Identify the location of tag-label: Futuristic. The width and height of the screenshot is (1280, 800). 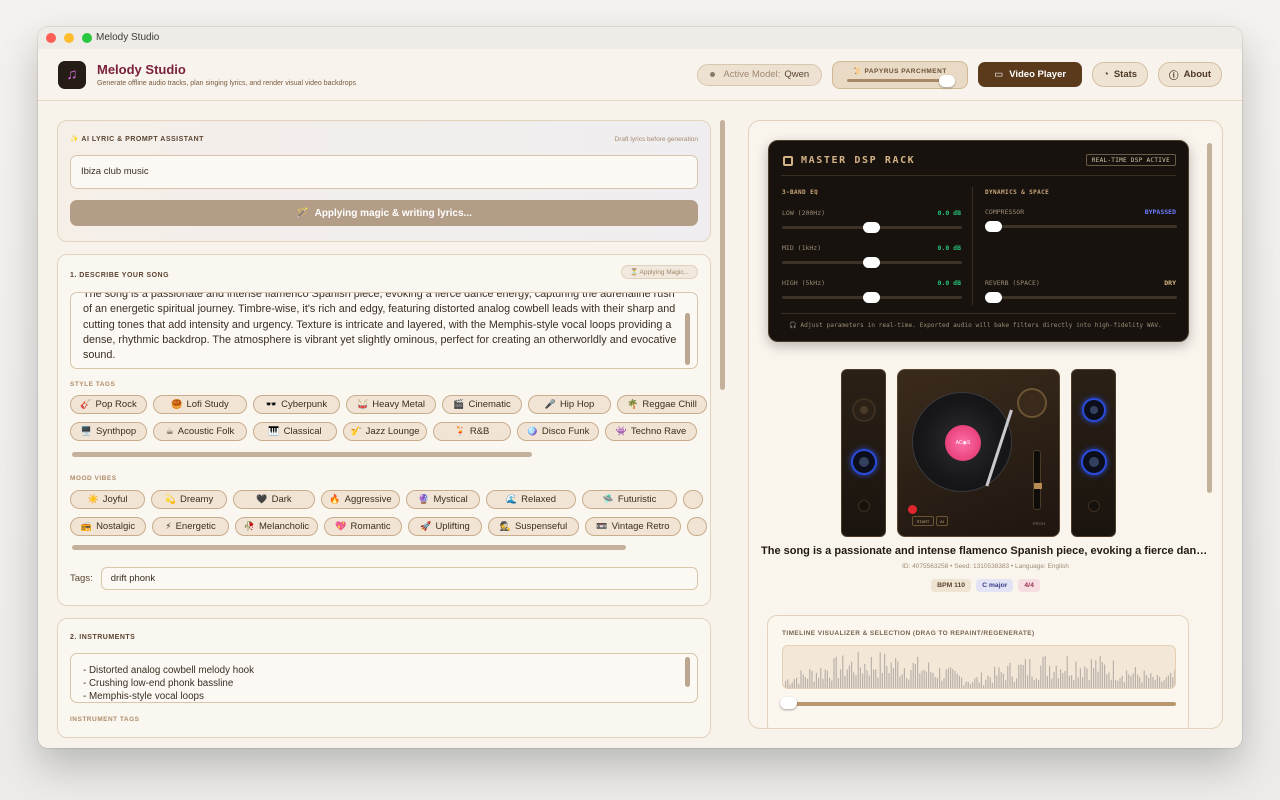
(637, 499).